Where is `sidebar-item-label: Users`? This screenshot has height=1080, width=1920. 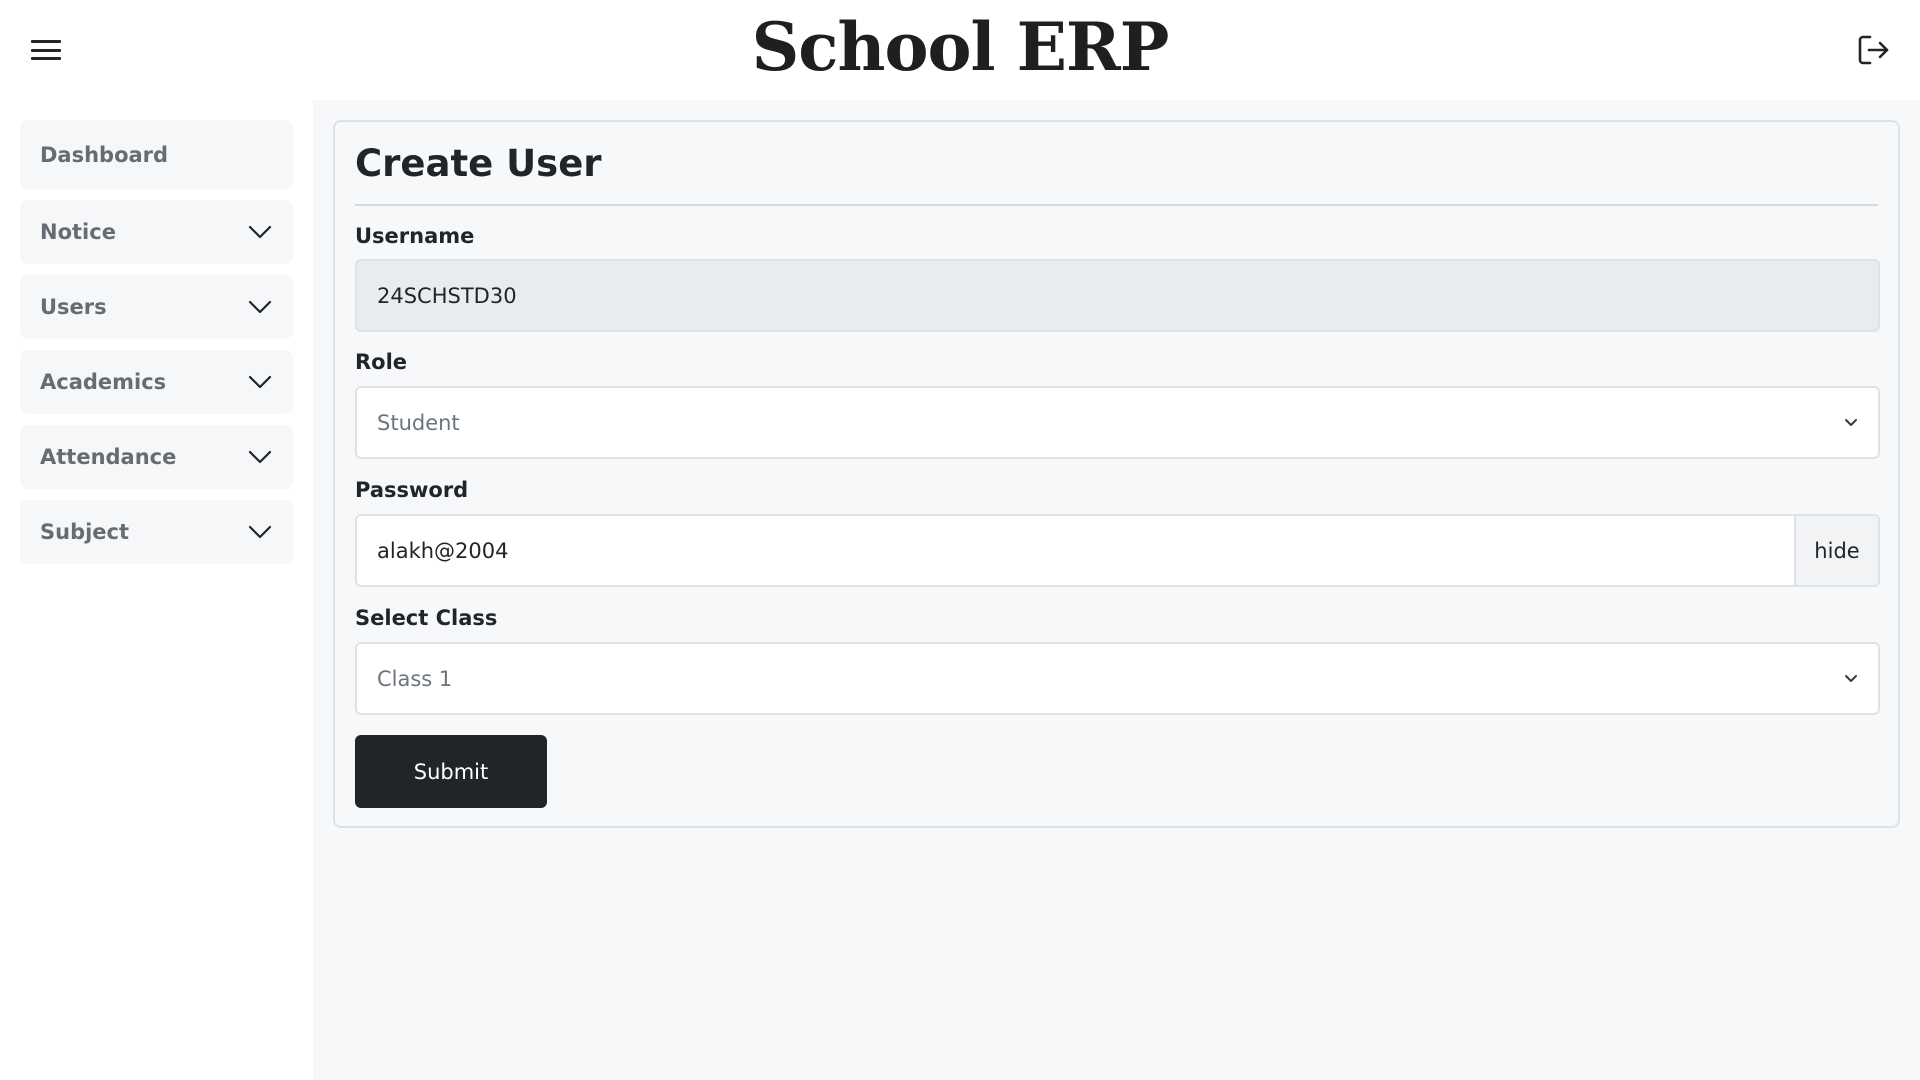
sidebar-item-label: Users is located at coordinates (73, 307).